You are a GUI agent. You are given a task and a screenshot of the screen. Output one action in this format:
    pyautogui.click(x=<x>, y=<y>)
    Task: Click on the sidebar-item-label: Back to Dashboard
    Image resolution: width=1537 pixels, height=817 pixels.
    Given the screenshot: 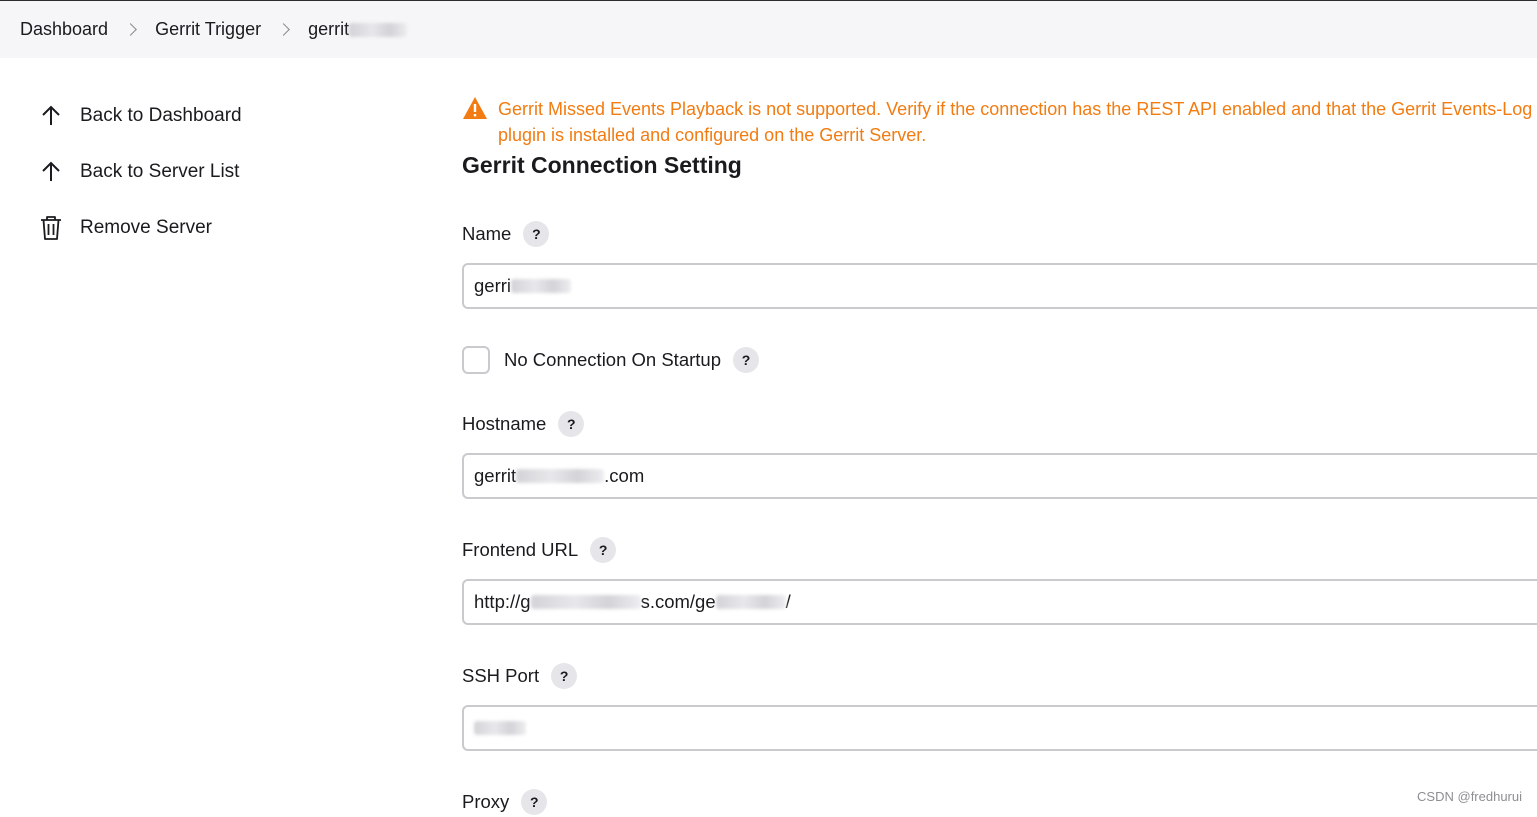 What is the action you would take?
    pyautogui.click(x=161, y=116)
    